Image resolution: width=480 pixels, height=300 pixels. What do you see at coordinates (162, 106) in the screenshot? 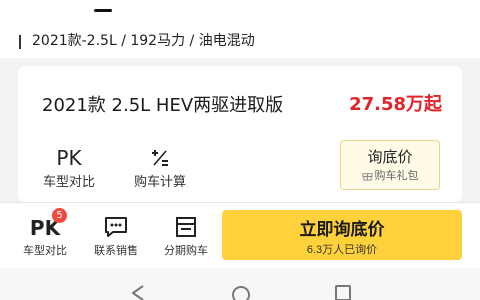
I see `model-name: 2021款 2.5L HEV两驱进取版` at bounding box center [162, 106].